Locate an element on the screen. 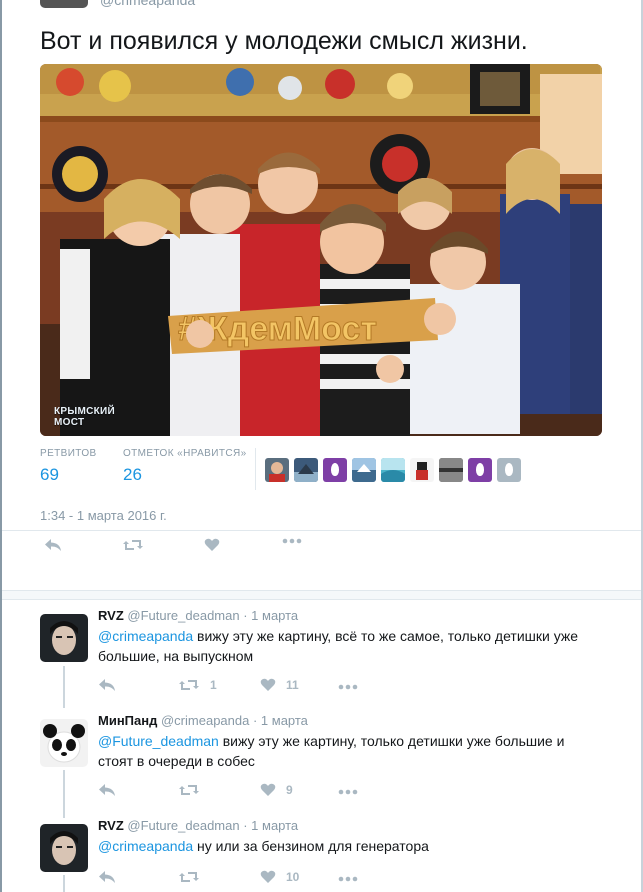 The image size is (643, 892). like-count: 11 is located at coordinates (292, 685).